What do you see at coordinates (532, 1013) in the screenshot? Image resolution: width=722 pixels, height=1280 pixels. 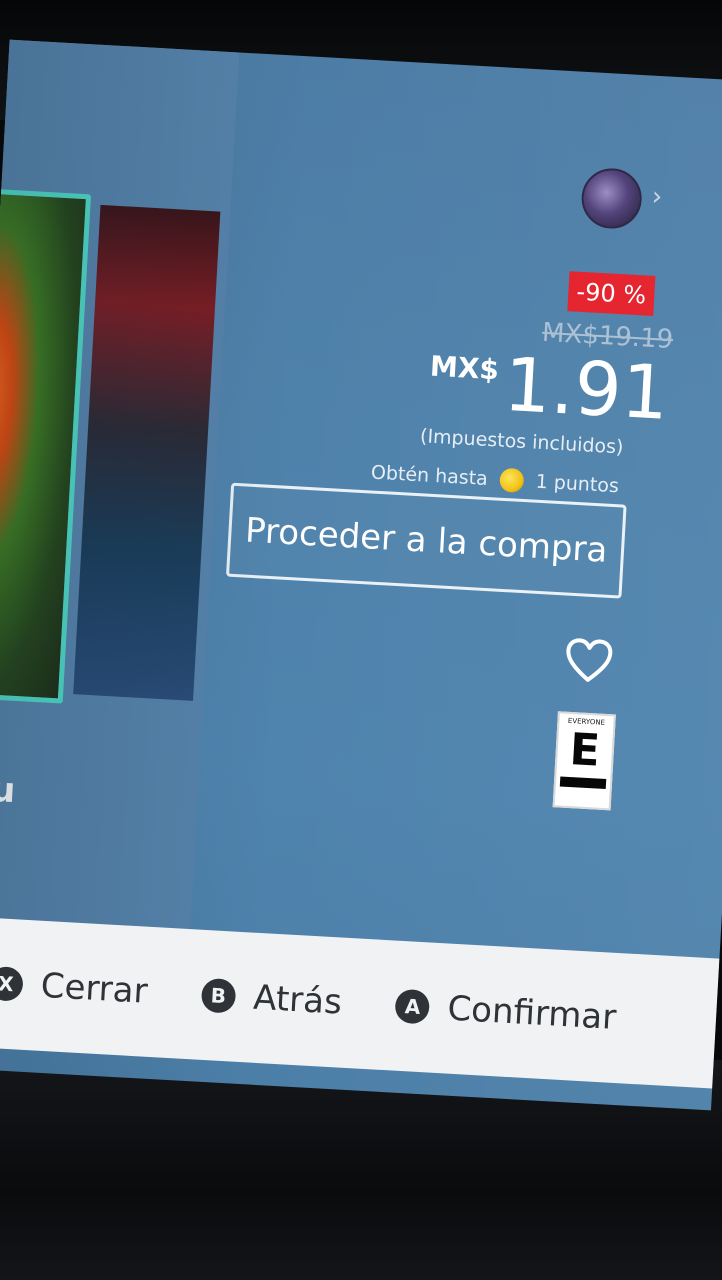 I see `confirm-label: Confirmar` at bounding box center [532, 1013].